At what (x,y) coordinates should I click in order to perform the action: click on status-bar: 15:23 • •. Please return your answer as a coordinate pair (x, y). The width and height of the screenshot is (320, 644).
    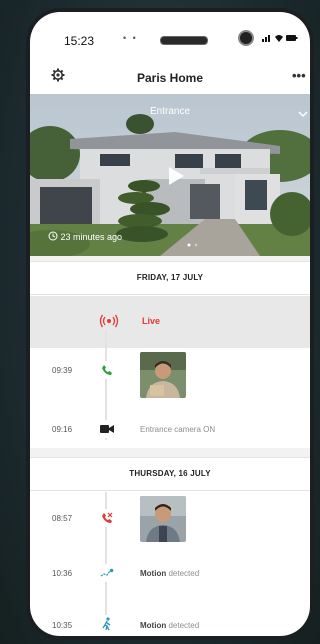
    Looking at the image, I should click on (170, 34).